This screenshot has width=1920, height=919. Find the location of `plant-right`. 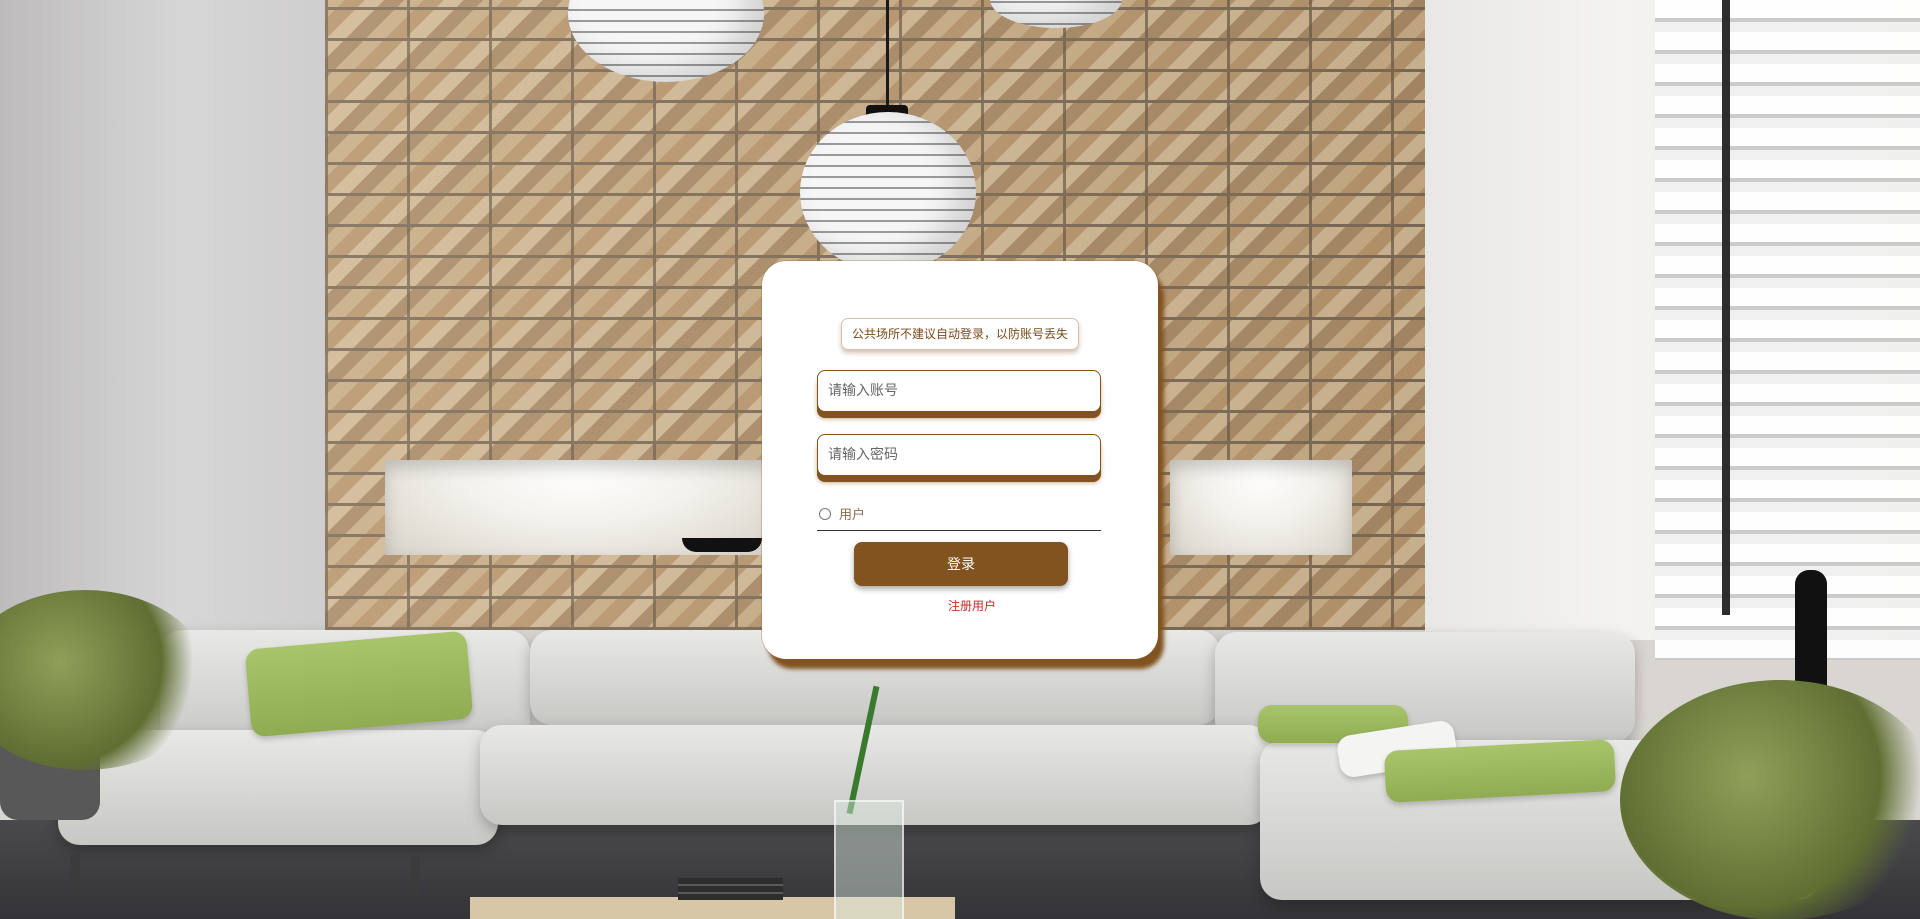

plant-right is located at coordinates (1770, 799).